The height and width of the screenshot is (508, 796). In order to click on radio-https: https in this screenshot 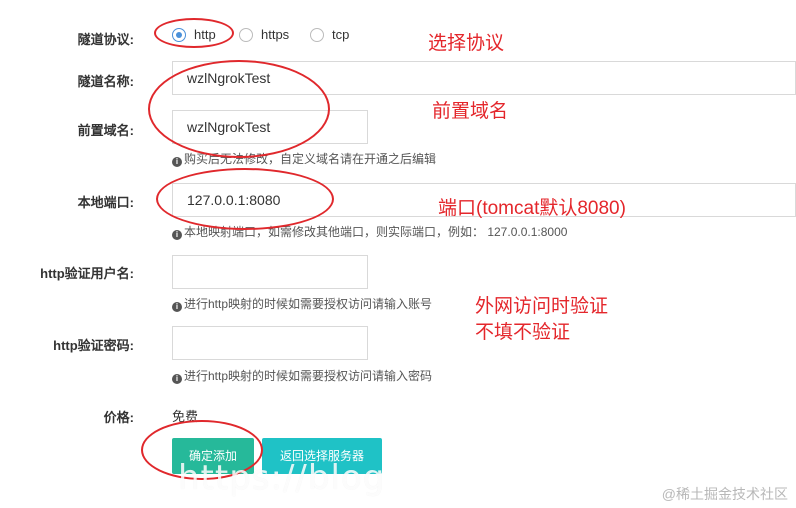, I will do `click(264, 34)`.